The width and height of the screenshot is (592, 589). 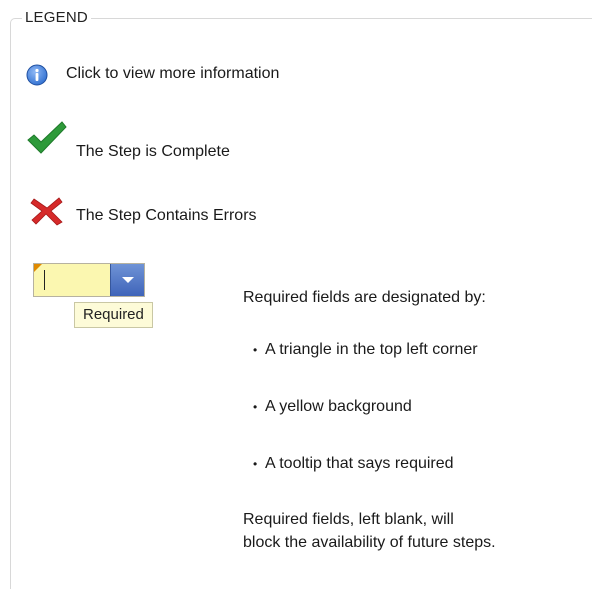 I want to click on bullet-text: A triangle in the top left corner, so click(x=371, y=349).